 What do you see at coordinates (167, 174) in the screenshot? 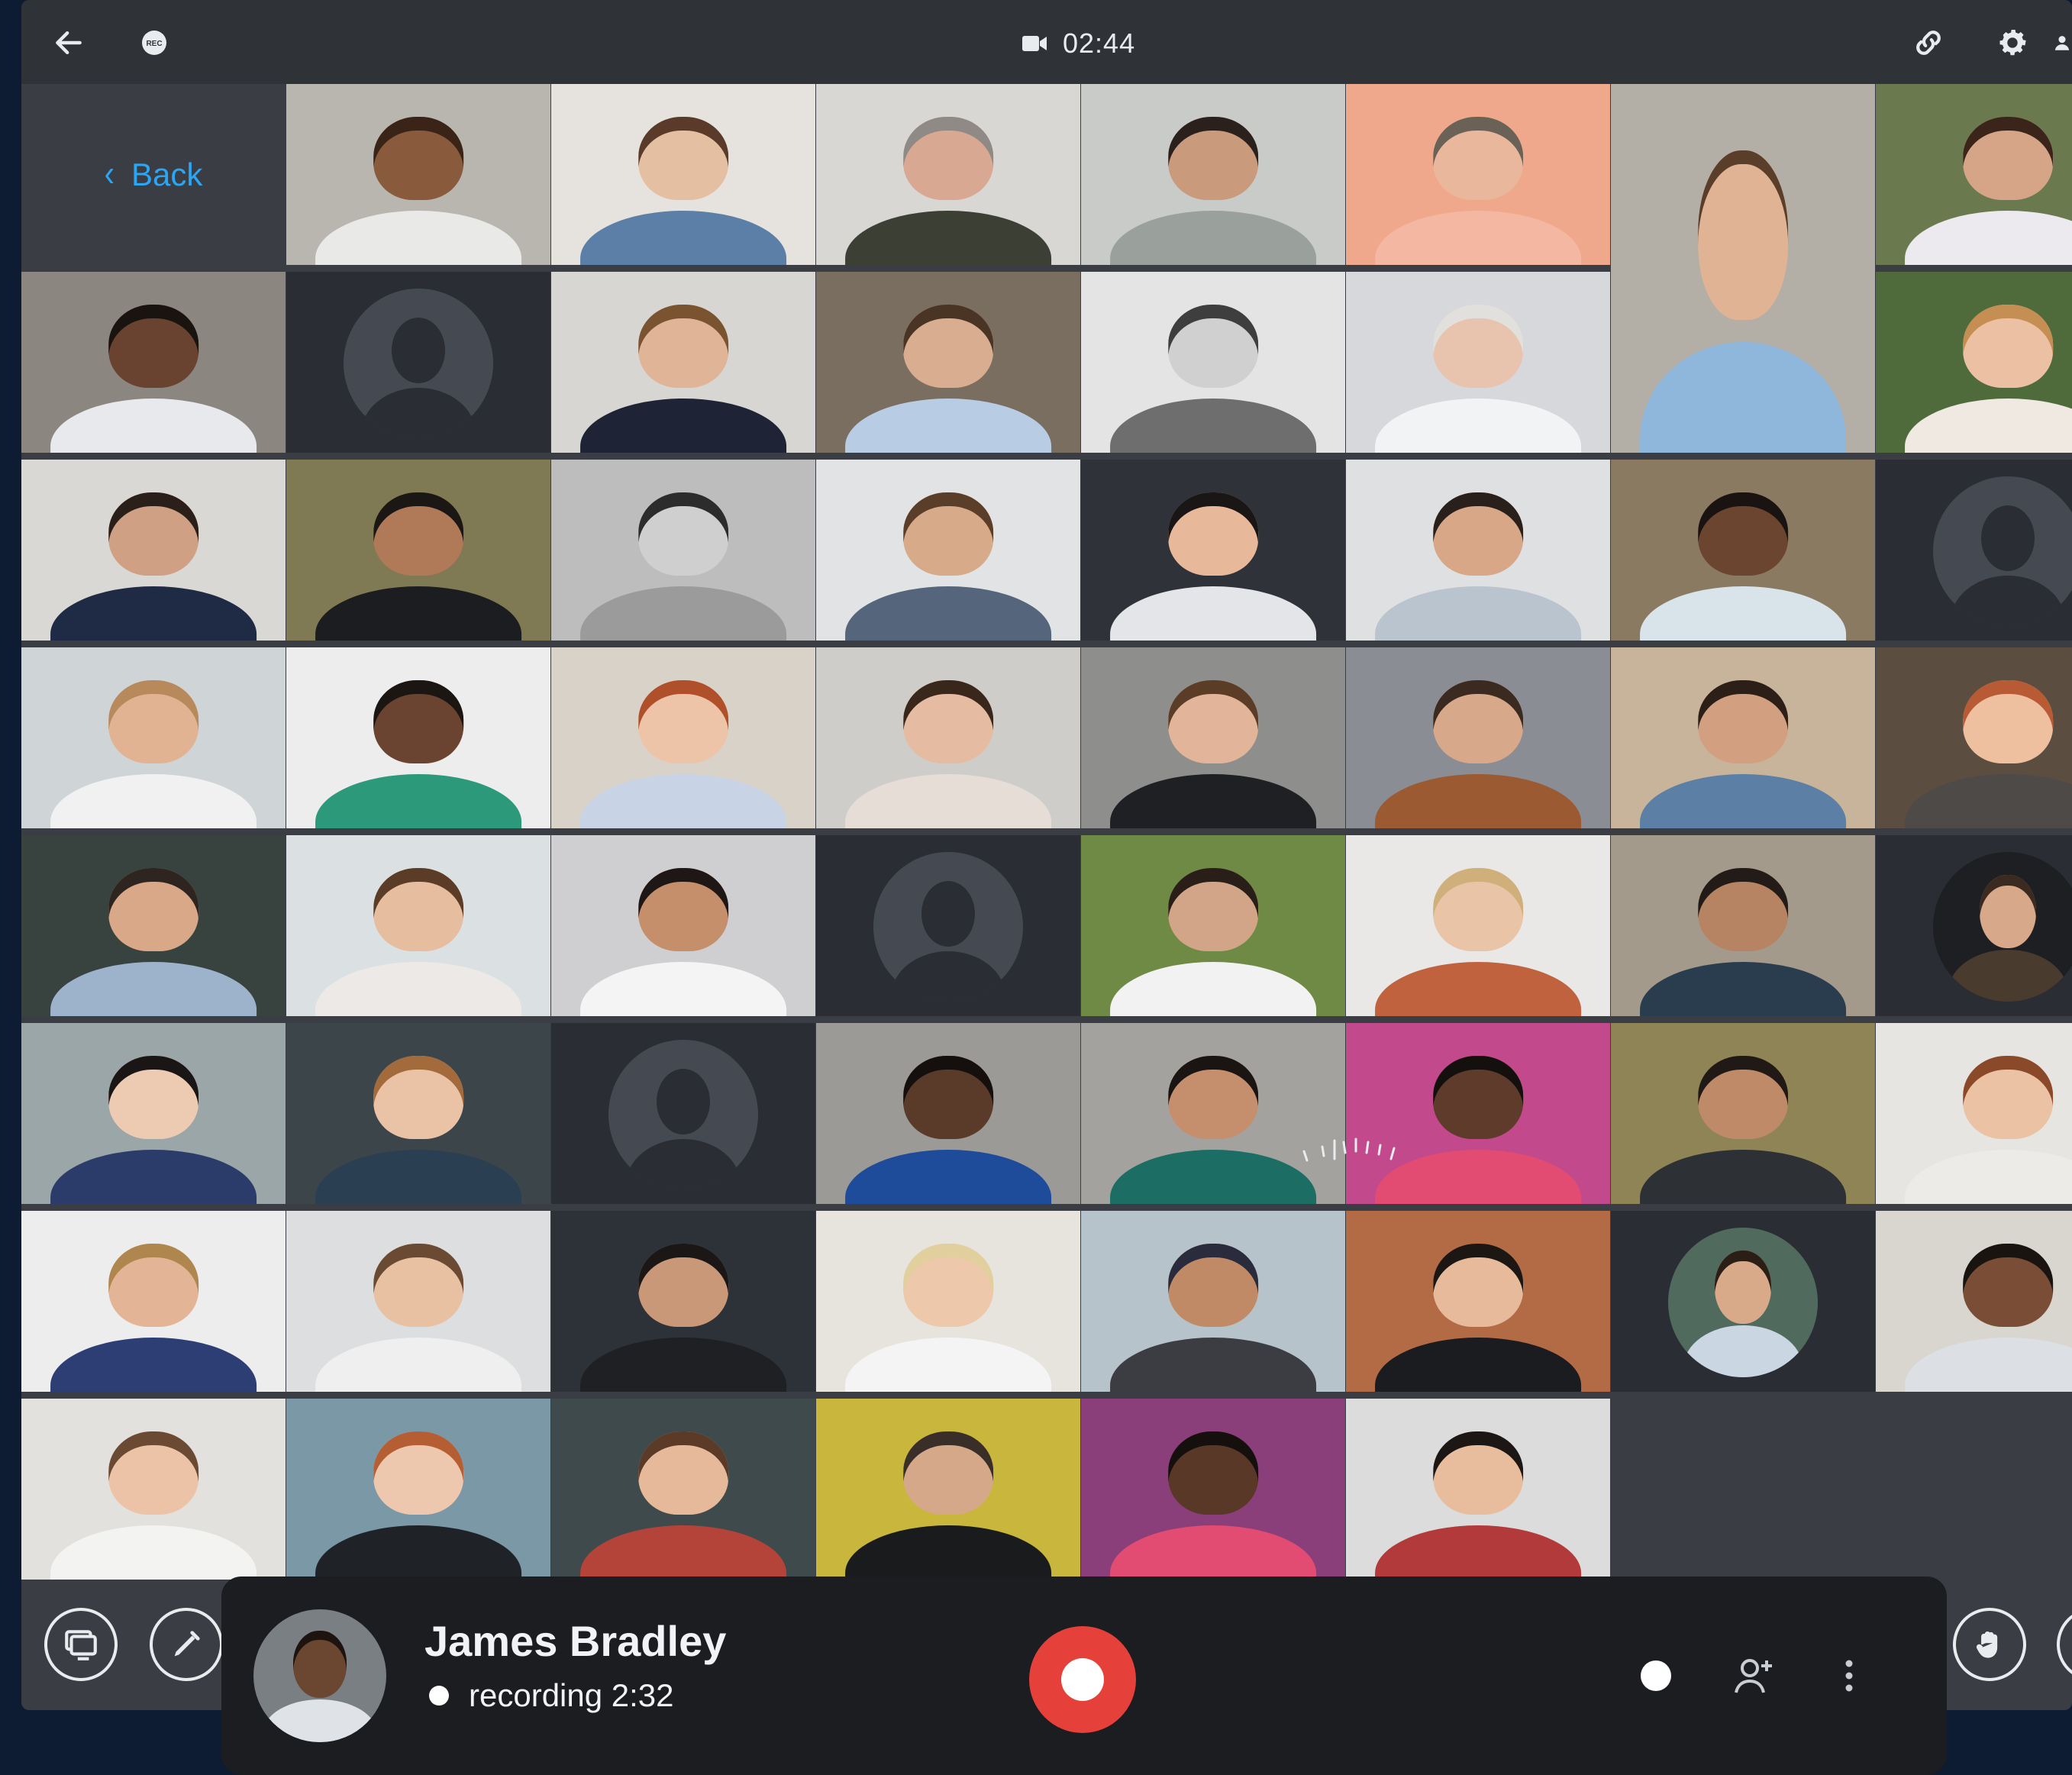
I see `back-label: Back` at bounding box center [167, 174].